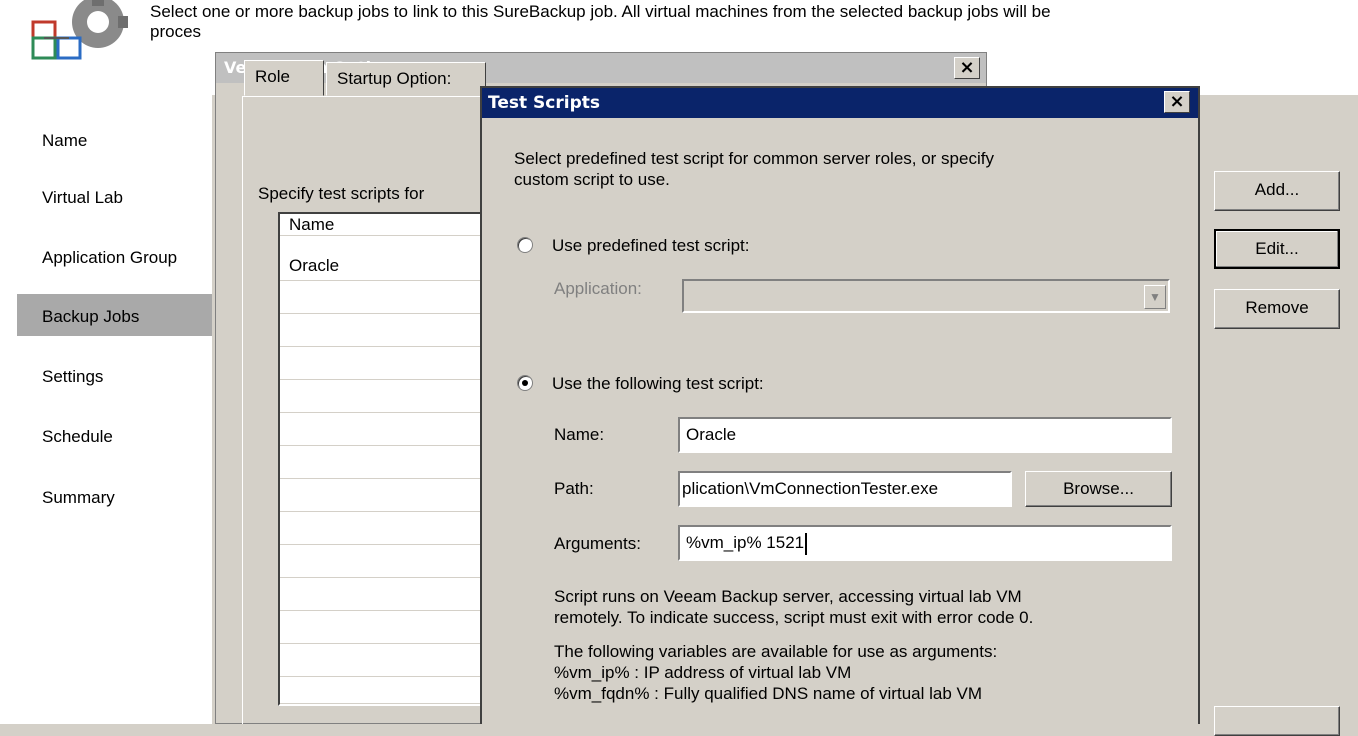  Describe the element at coordinates (383, 225) in the screenshot. I see `list-column-header: Name` at that location.